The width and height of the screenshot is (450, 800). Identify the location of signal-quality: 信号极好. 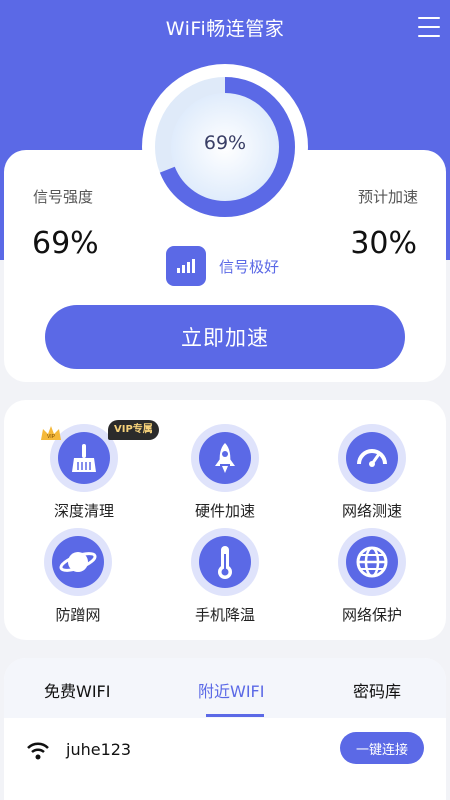
(249, 267).